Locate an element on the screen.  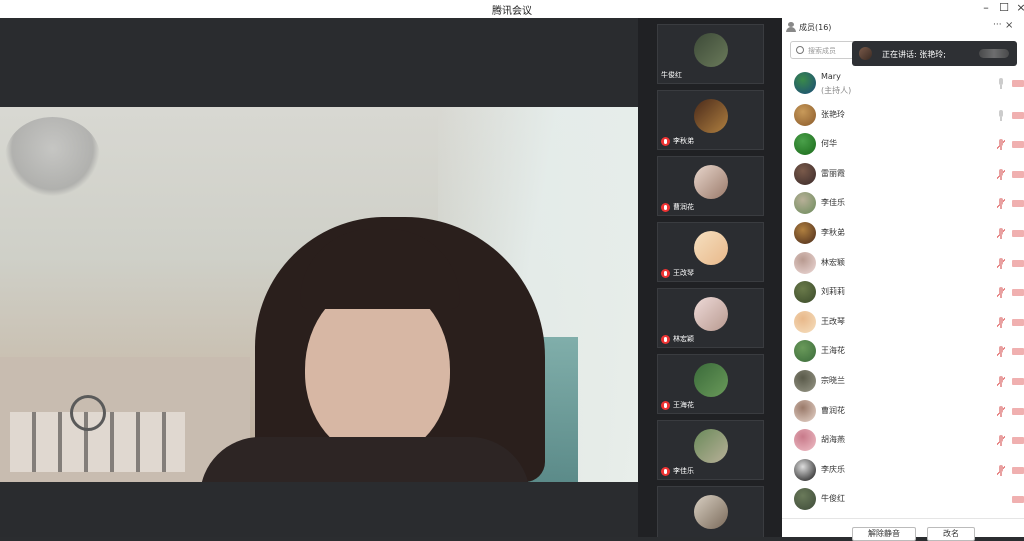
member-name: 李庆乐 is located at coordinates (833, 469).